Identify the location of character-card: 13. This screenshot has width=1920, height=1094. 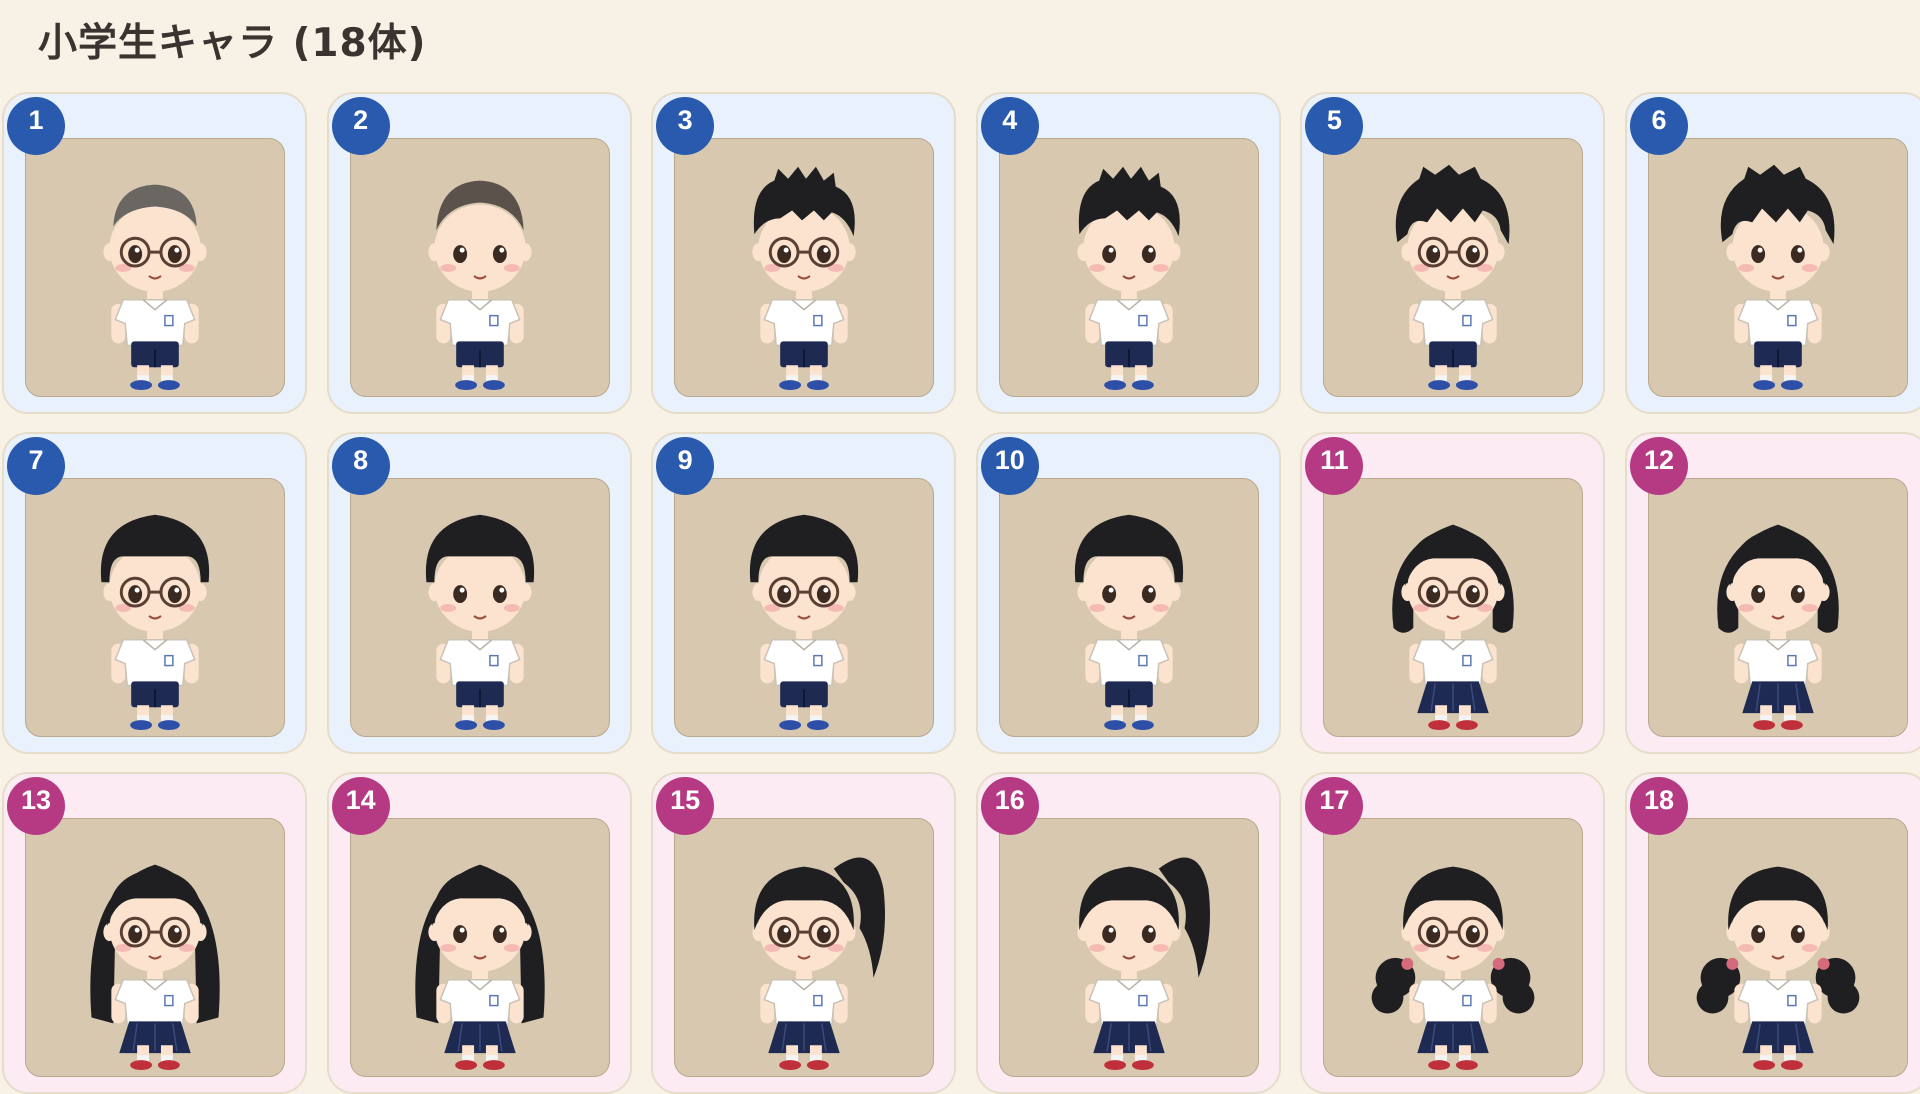
(154, 933).